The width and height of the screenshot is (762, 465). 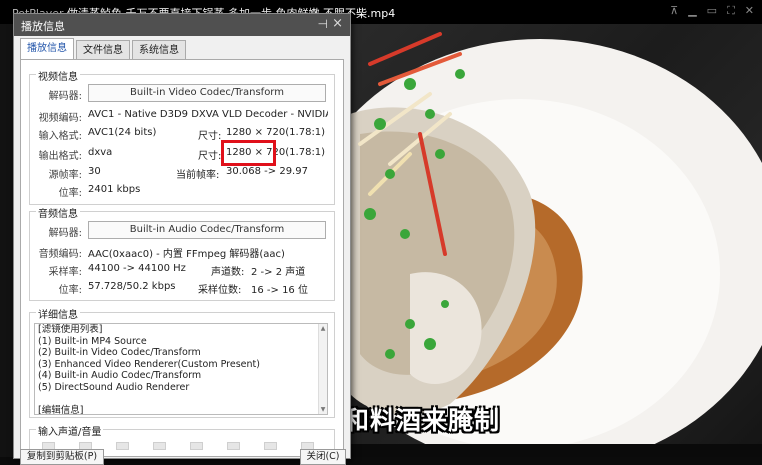 I want to click on scroll-up-icon: ▲, so click(x=323, y=328).